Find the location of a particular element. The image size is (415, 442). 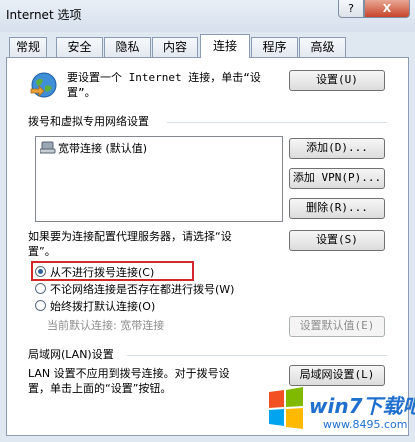

setup-button: 设置(U) is located at coordinates (337, 80).